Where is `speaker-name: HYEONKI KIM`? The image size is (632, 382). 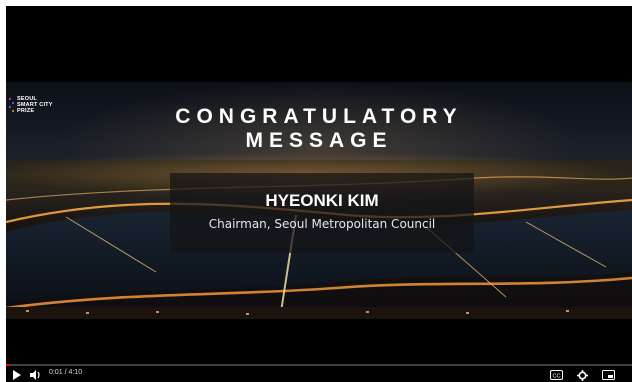
speaker-name: HYEONKI KIM is located at coordinates (322, 200).